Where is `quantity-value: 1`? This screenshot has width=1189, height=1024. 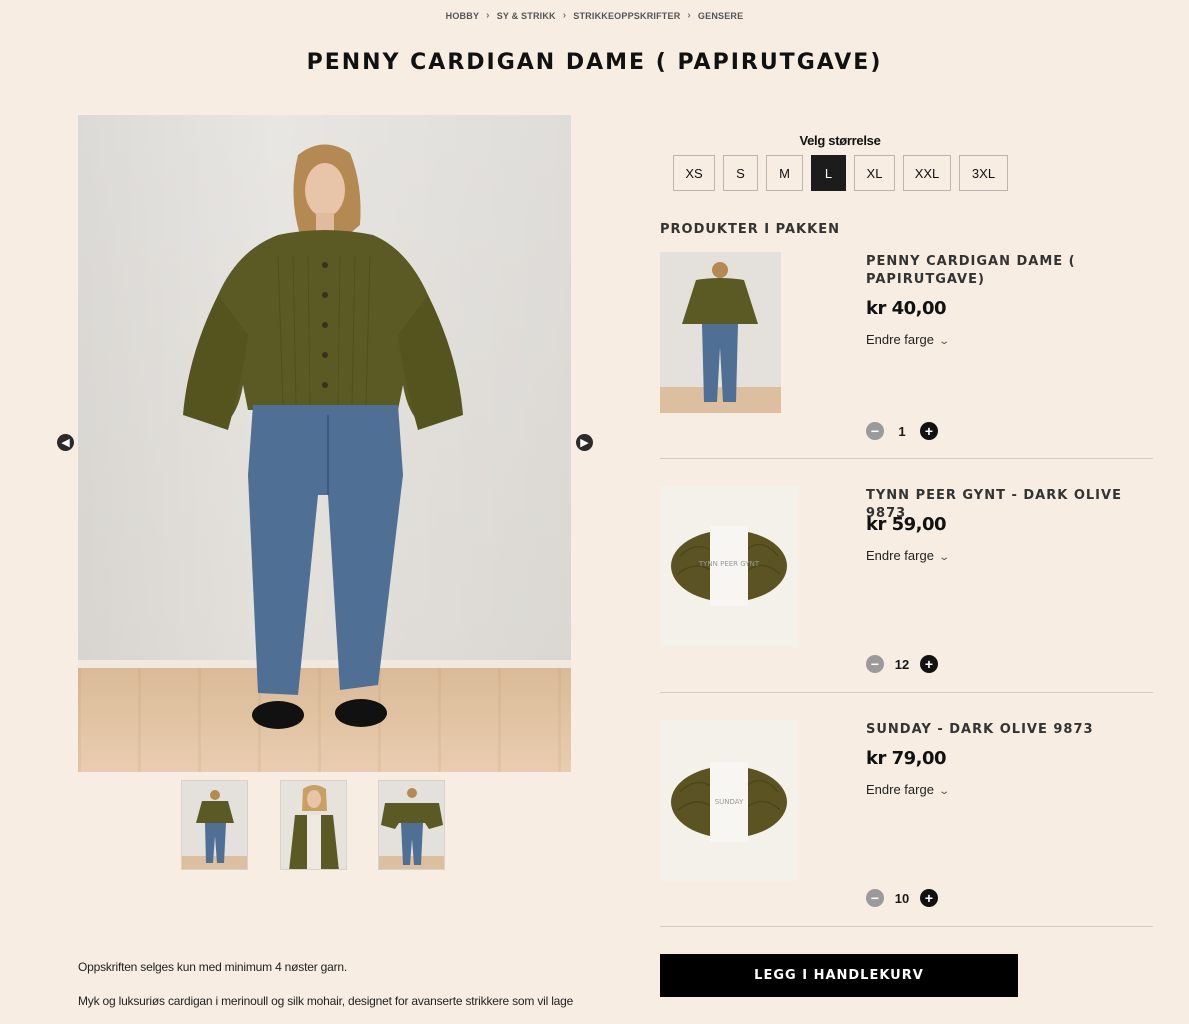
quantity-value: 1 is located at coordinates (902, 431).